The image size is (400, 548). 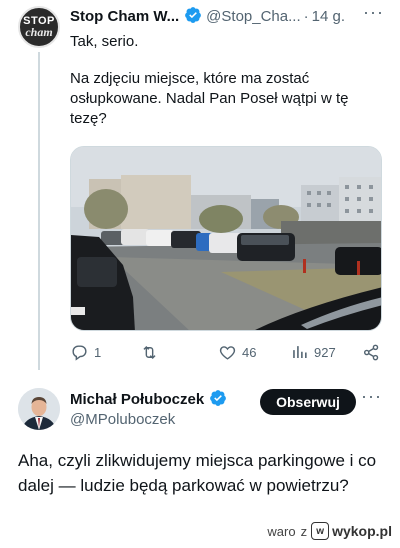 I want to click on avatar-logo-bottom: cham, so click(x=39, y=32).